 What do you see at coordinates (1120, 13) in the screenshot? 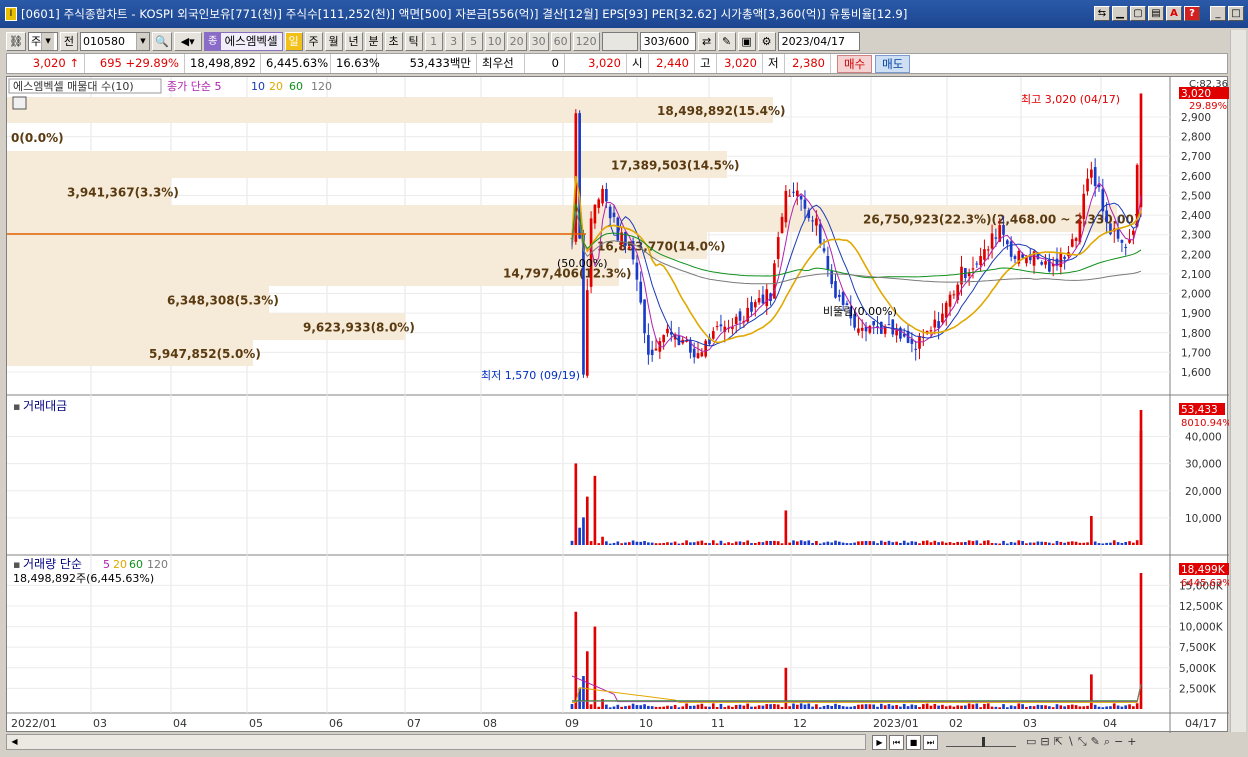
I see `minimize-chart-icon: ▁` at bounding box center [1120, 13].